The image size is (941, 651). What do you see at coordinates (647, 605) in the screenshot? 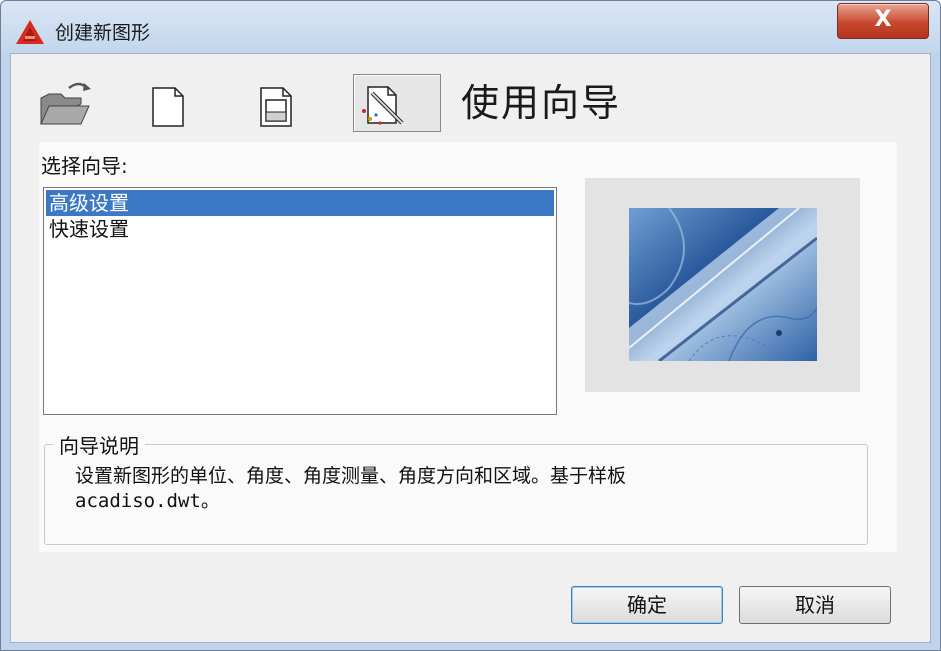
I see `ok-button: 确定` at bounding box center [647, 605].